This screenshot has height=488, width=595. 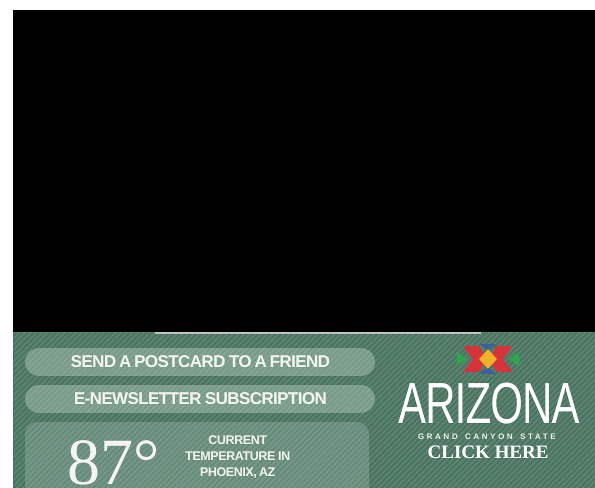 What do you see at coordinates (488, 436) in the screenshot?
I see `tagline: GRAND CANYON STATE` at bounding box center [488, 436].